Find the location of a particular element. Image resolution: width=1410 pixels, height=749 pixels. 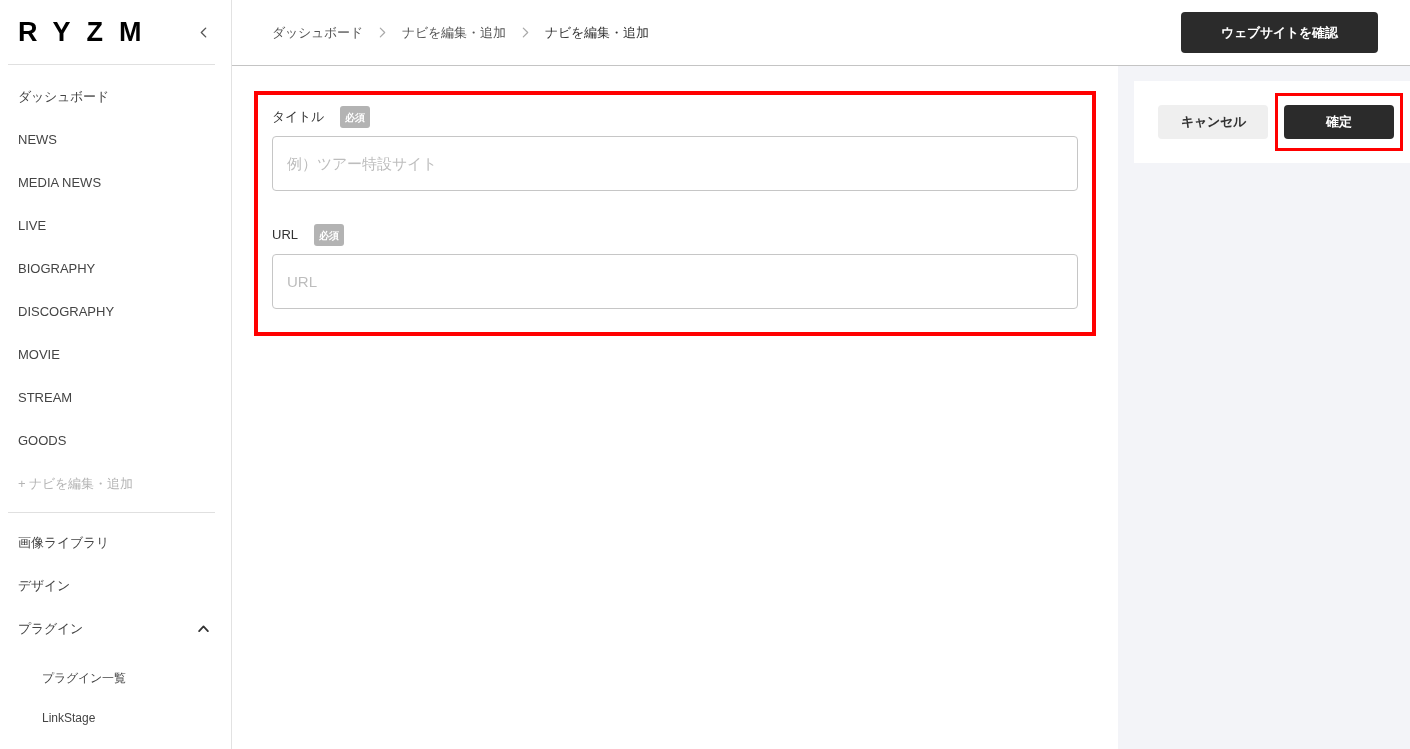

nav-item: ダッシュボード is located at coordinates (115, 96).